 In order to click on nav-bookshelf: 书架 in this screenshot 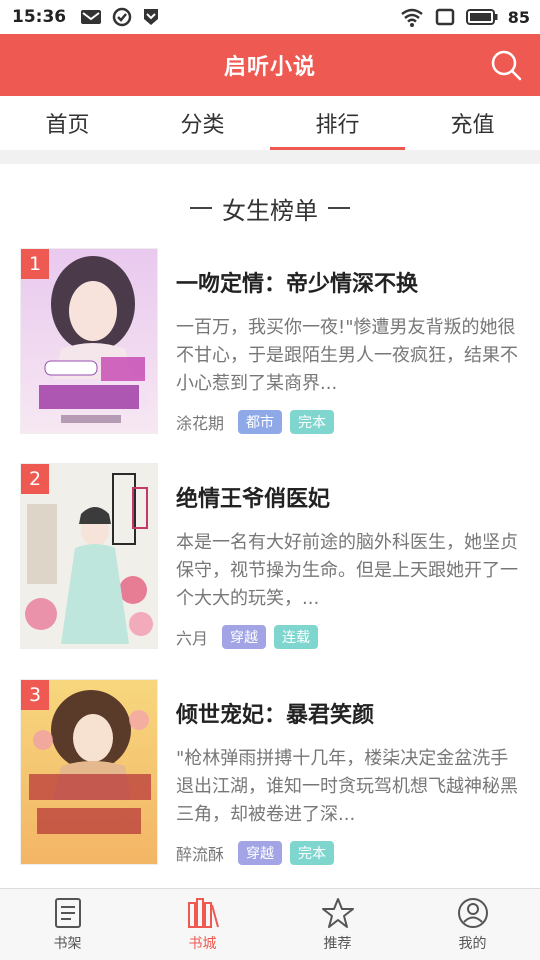, I will do `click(67, 924)`.